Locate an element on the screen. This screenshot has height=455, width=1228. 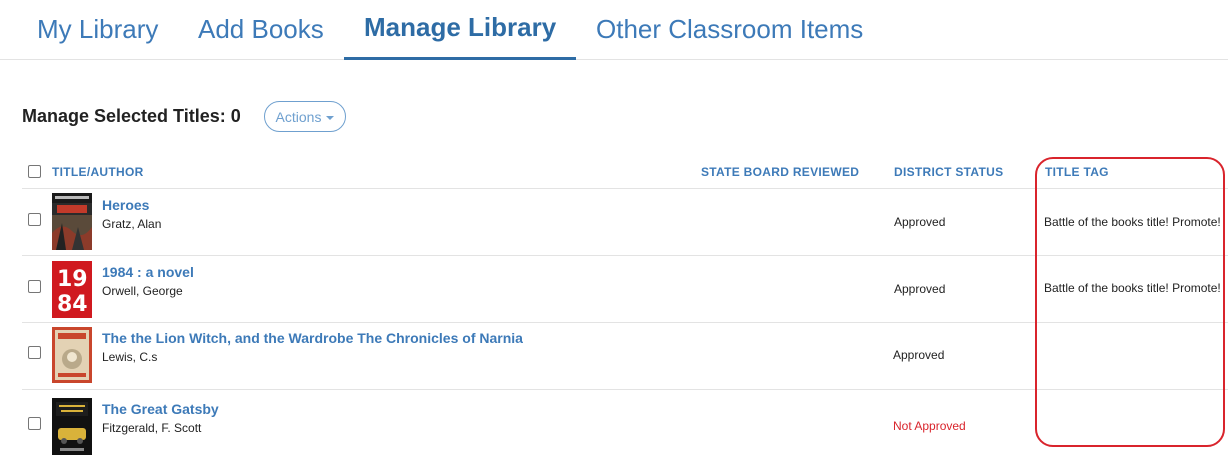
svg-text: 19 is located at coordinates (72, 279).